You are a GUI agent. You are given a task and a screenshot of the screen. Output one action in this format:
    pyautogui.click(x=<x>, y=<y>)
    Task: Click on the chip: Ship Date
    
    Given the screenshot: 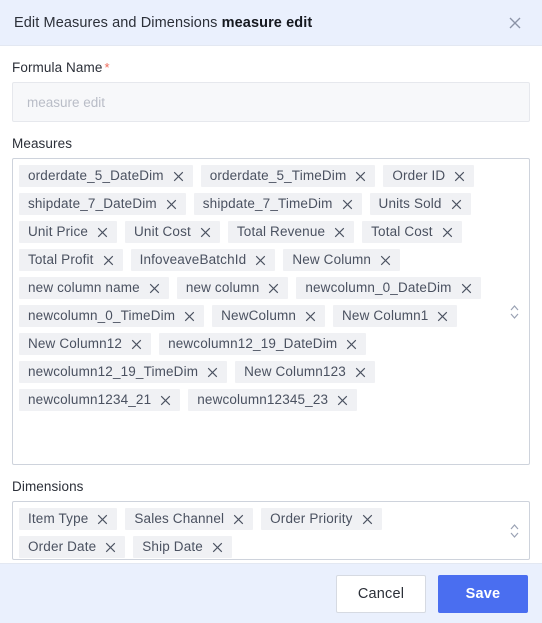 What is the action you would take?
    pyautogui.click(x=182, y=547)
    